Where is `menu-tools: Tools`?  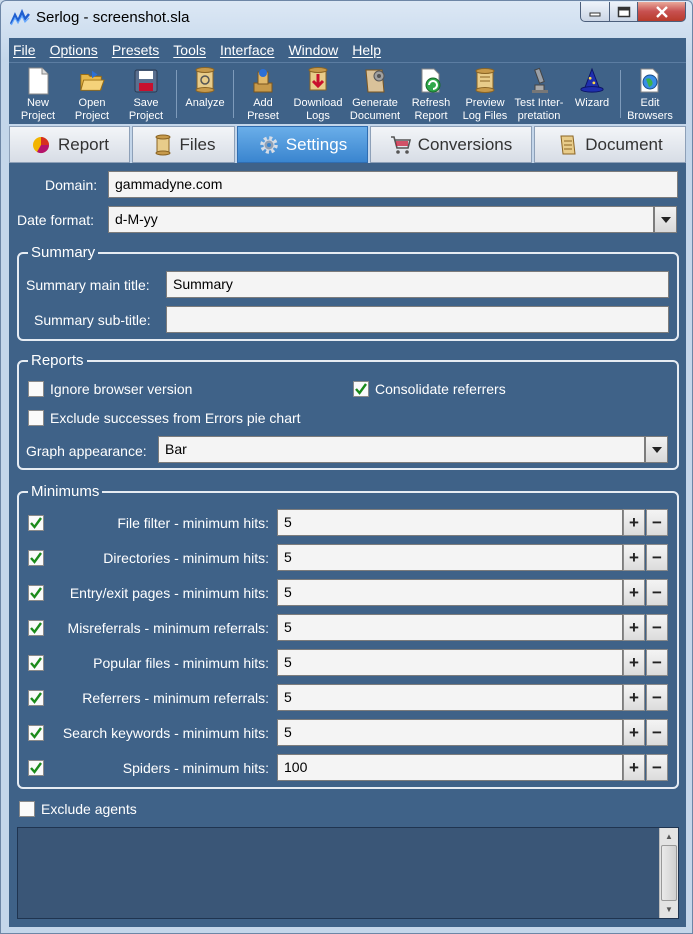
menu-tools: Tools is located at coordinates (189, 50).